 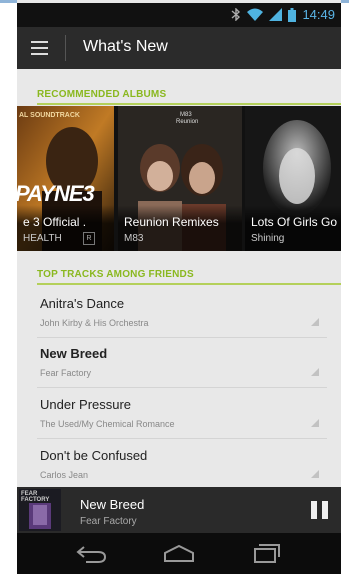 What do you see at coordinates (179, 48) in the screenshot?
I see `action-bar: What's New` at bounding box center [179, 48].